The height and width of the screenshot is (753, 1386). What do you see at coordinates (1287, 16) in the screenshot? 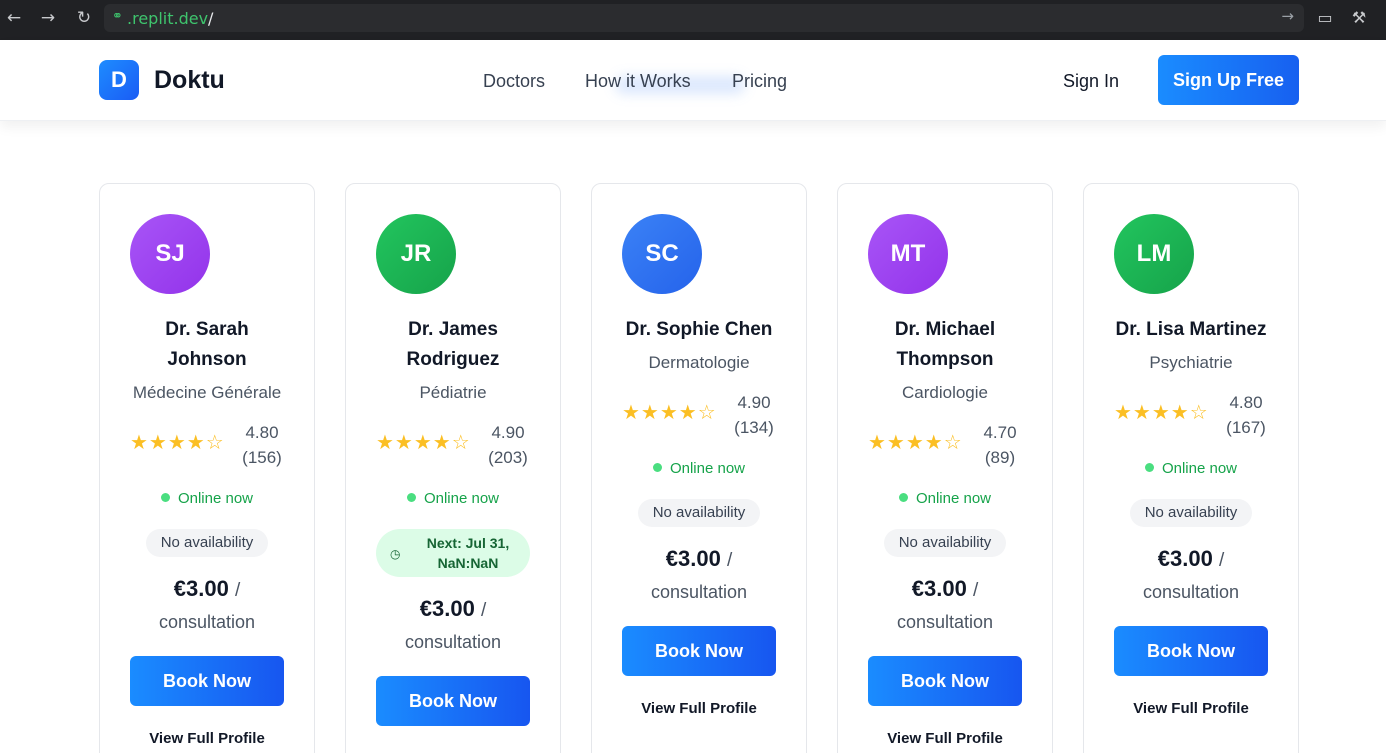
I see `go-arrow-icon: →` at bounding box center [1287, 16].